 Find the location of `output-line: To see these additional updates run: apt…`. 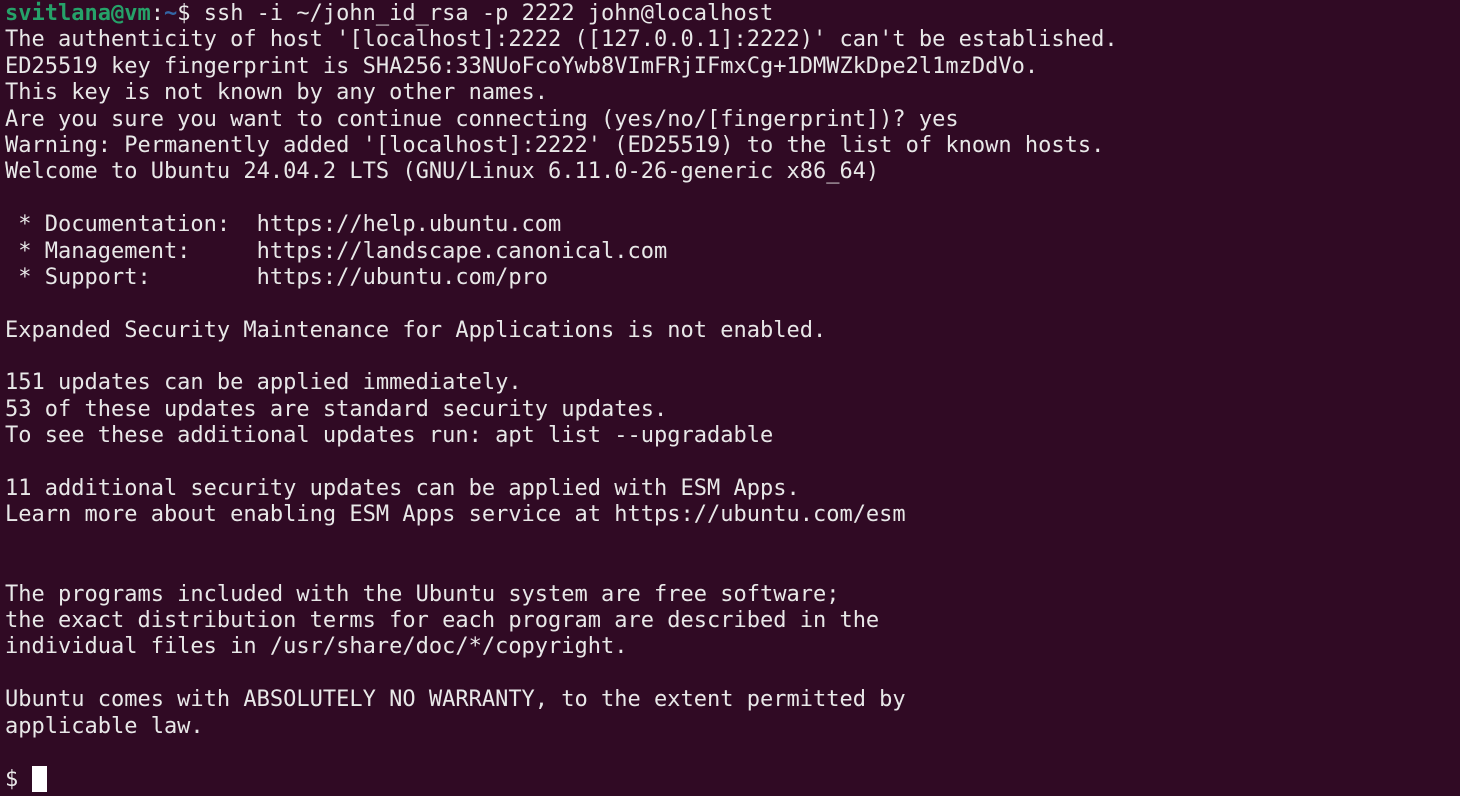

output-line: To see these additional updates run: apt… is located at coordinates (389, 436).